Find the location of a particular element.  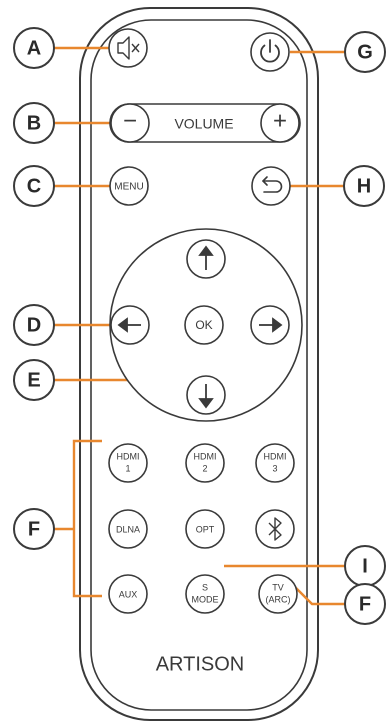

ok-button: OK is located at coordinates (204, 325).